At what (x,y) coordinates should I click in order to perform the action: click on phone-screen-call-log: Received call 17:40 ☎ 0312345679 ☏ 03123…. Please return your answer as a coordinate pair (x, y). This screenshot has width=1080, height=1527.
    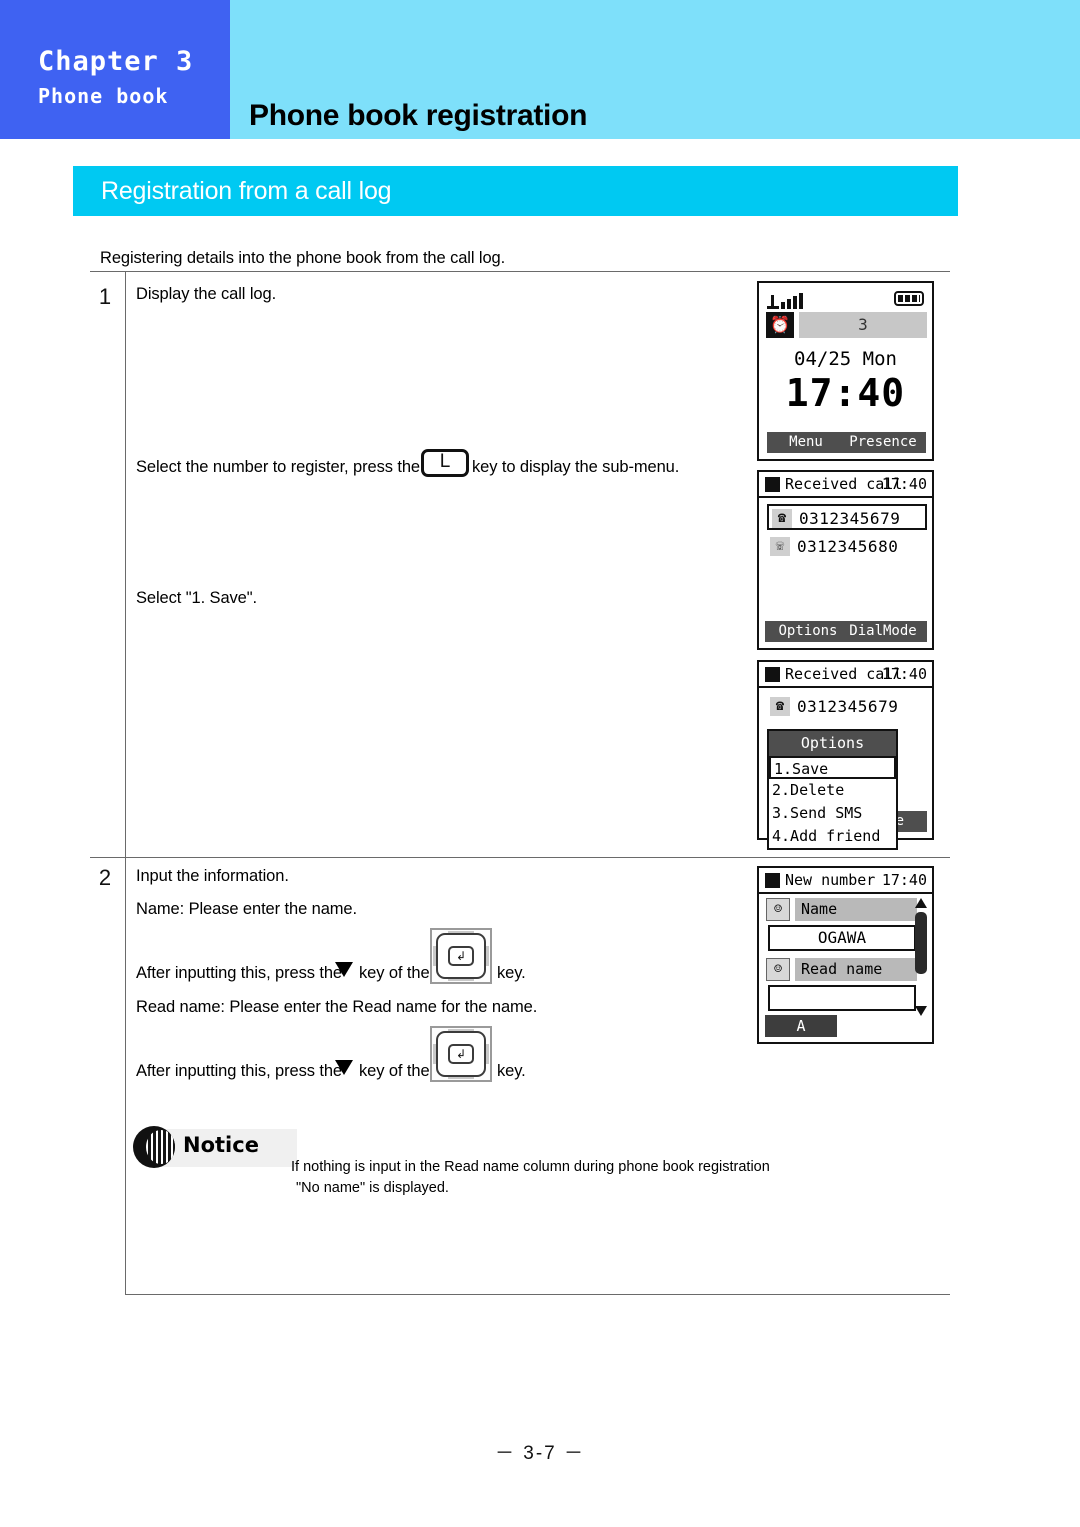
    Looking at the image, I should click on (845, 560).